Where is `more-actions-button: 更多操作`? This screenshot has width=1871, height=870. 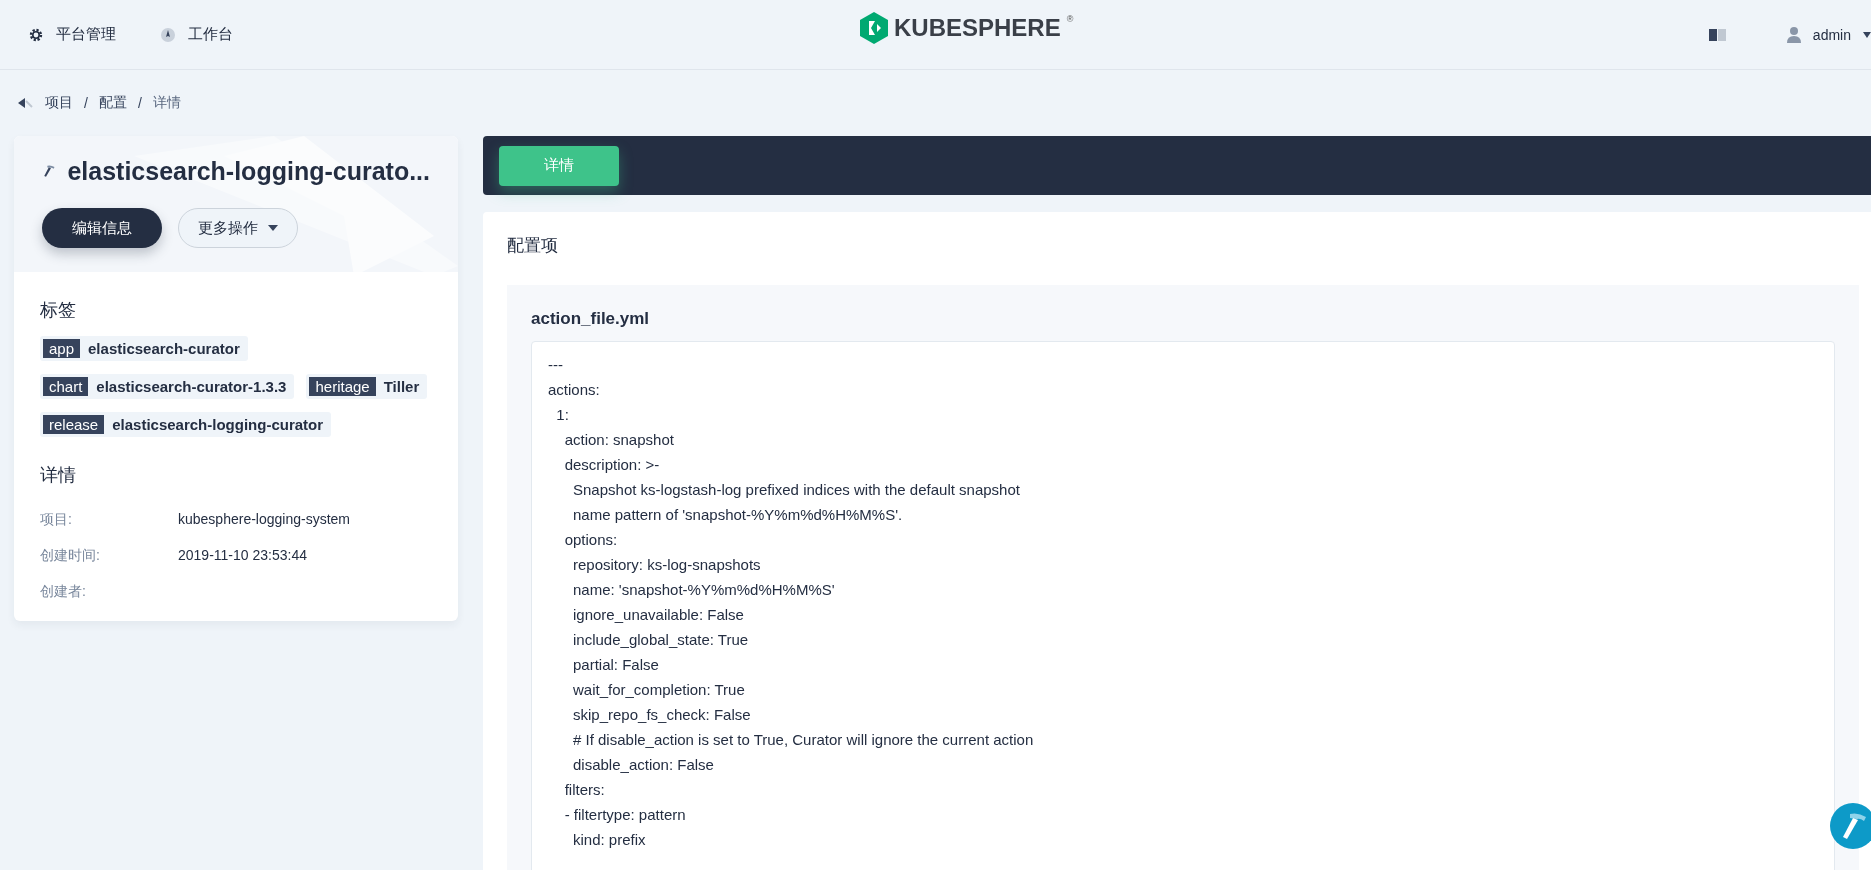
more-actions-button: 更多操作 is located at coordinates (238, 228).